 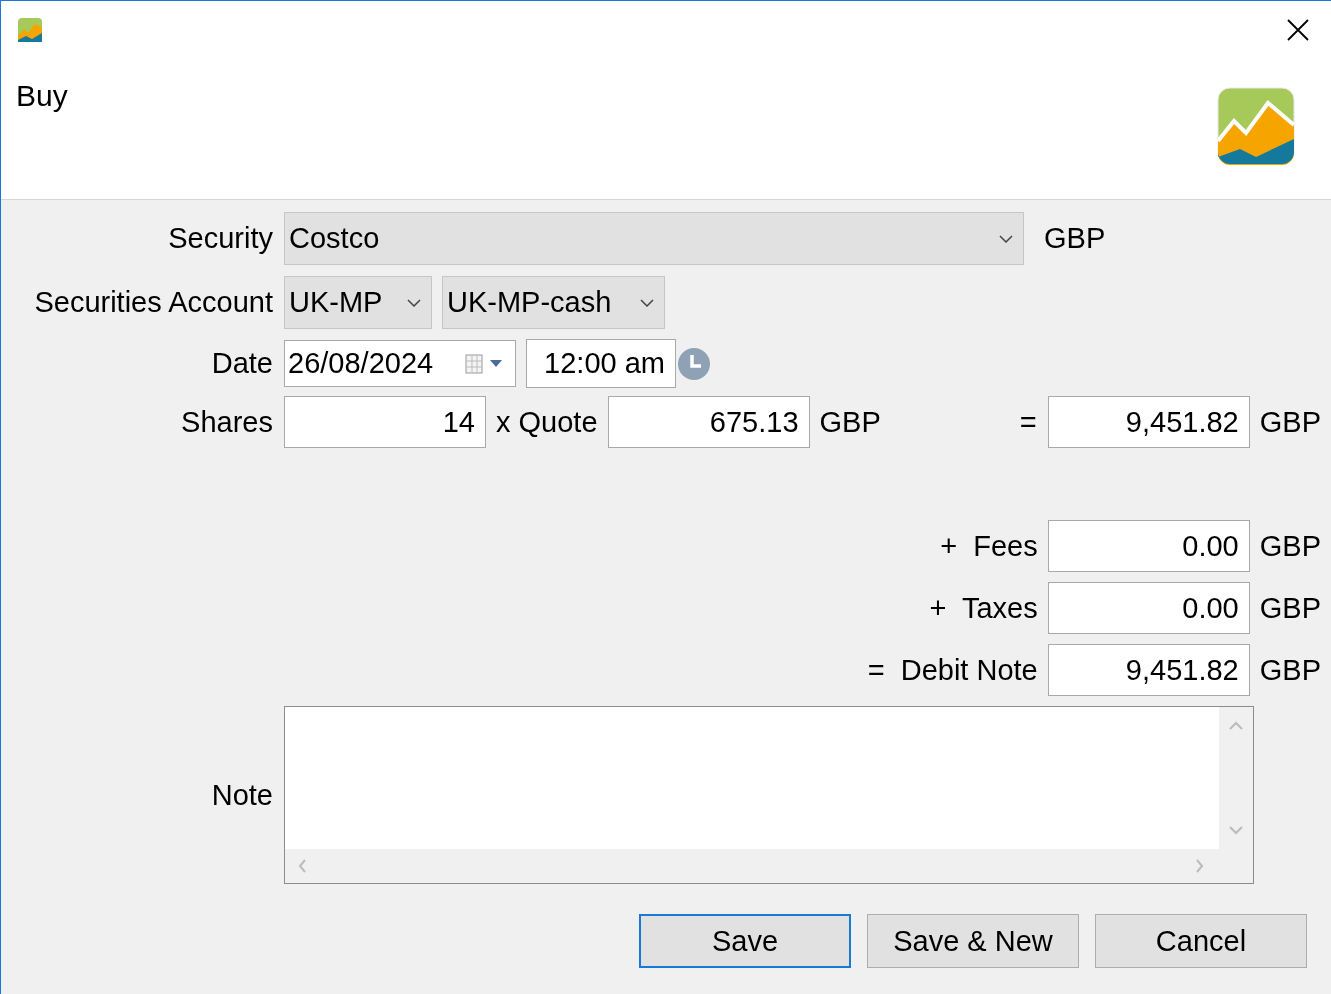 What do you see at coordinates (1298, 30) in the screenshot?
I see `close-icon` at bounding box center [1298, 30].